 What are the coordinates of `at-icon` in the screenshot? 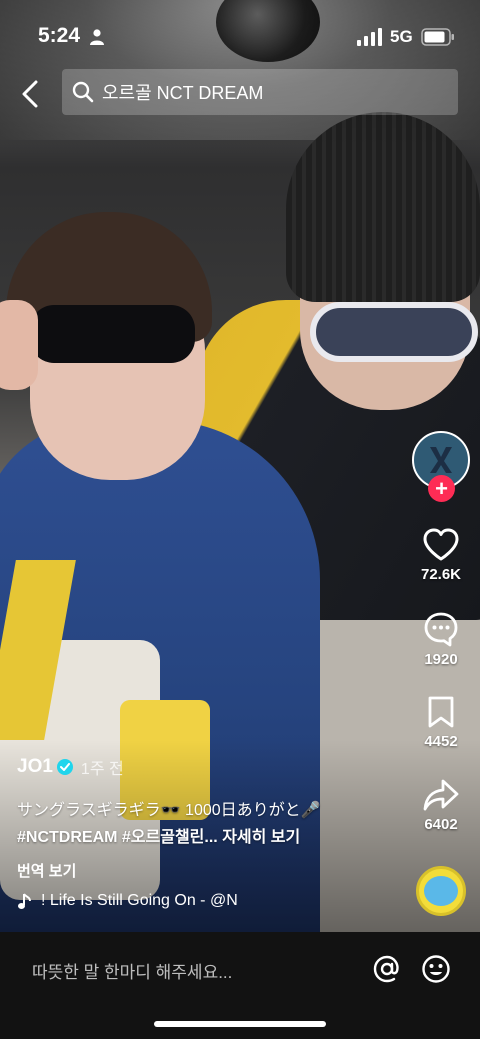 It's located at (387, 969).